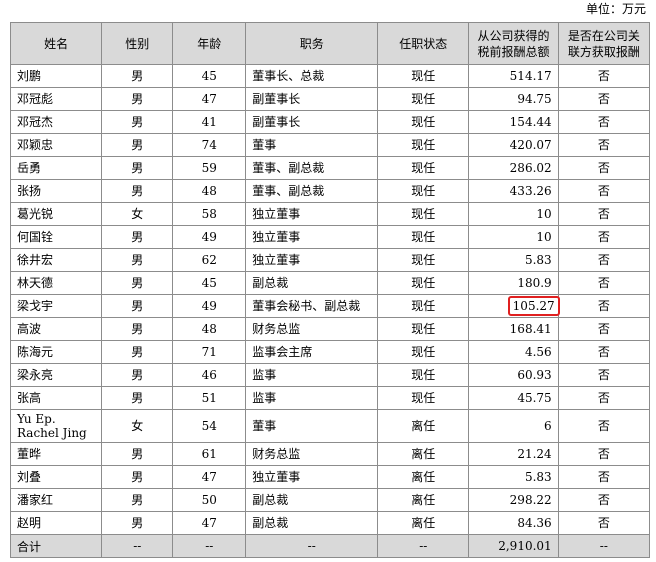 Image resolution: width=656 pixels, height=562 pixels. I want to click on cell-position: 董事, so click(312, 145).